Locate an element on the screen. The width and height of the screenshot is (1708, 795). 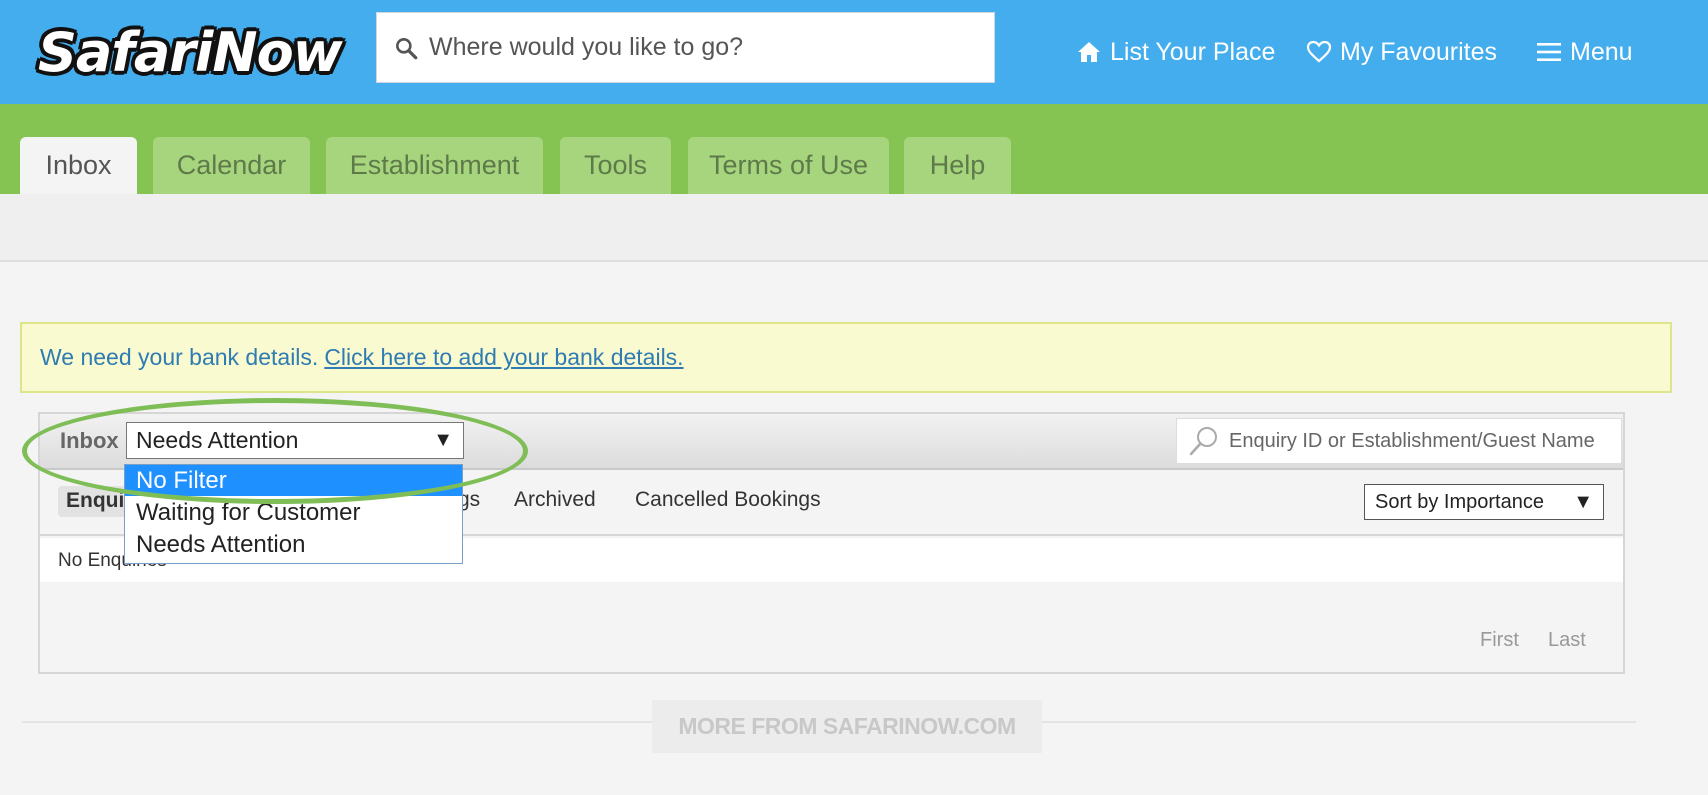
my-favourites-label: My Favourites is located at coordinates (1418, 51).